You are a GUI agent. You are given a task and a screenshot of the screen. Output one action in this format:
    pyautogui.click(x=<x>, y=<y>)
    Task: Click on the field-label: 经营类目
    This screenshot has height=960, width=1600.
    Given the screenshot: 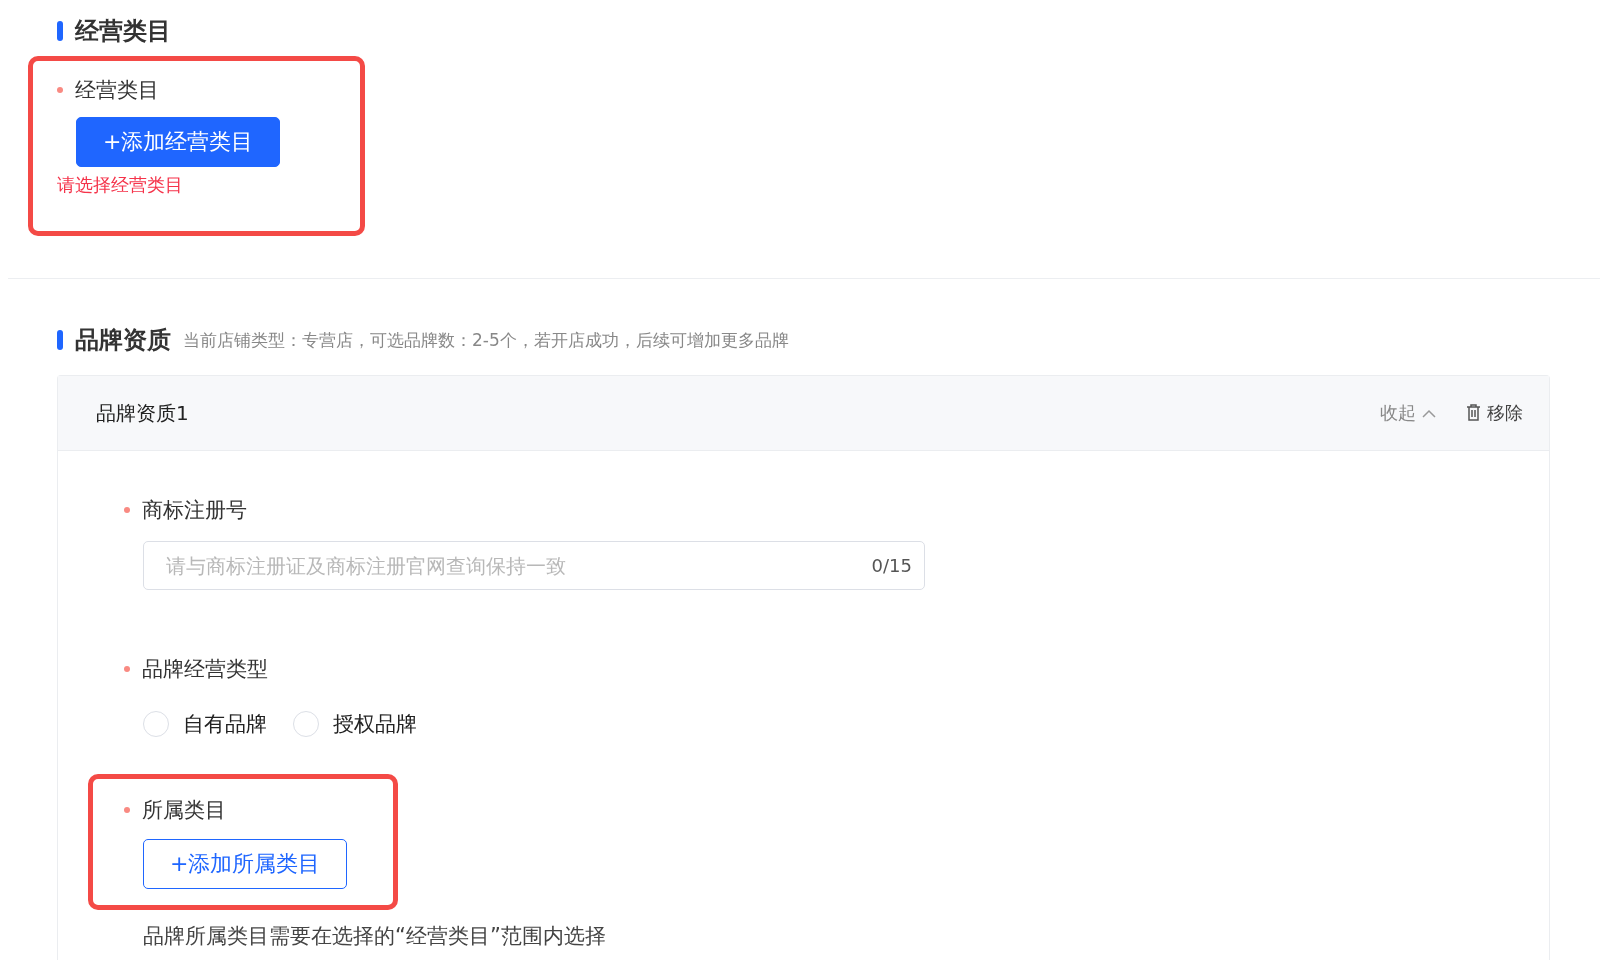 What is the action you would take?
    pyautogui.click(x=117, y=90)
    